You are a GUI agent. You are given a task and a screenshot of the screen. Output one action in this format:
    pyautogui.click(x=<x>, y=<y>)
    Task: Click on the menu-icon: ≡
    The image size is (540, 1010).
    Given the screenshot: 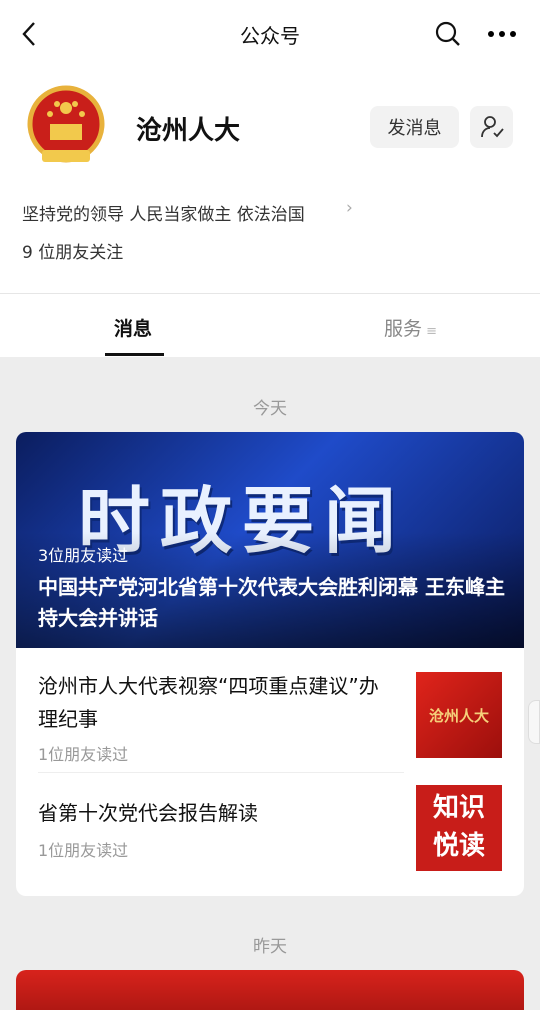 What is the action you would take?
    pyautogui.click(x=430, y=331)
    